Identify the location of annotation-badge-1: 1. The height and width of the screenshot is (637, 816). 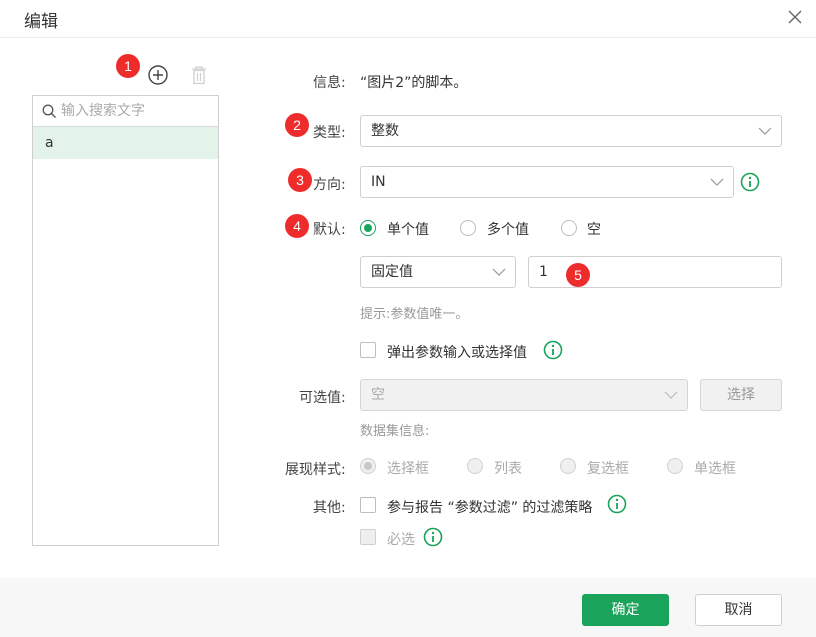
(128, 66).